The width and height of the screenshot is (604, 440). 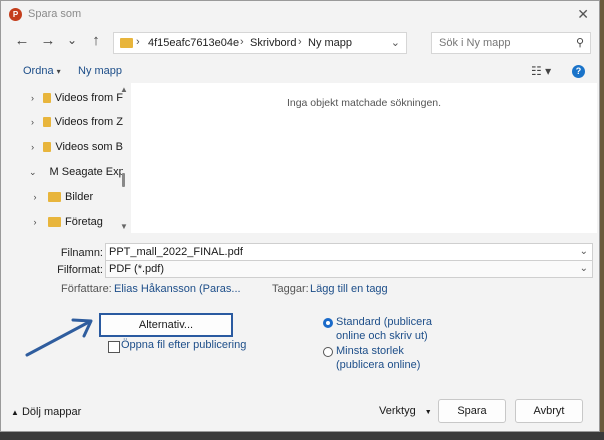 What do you see at coordinates (58, 71) in the screenshot?
I see `organize-dropdown-icon: ▾` at bounding box center [58, 71].